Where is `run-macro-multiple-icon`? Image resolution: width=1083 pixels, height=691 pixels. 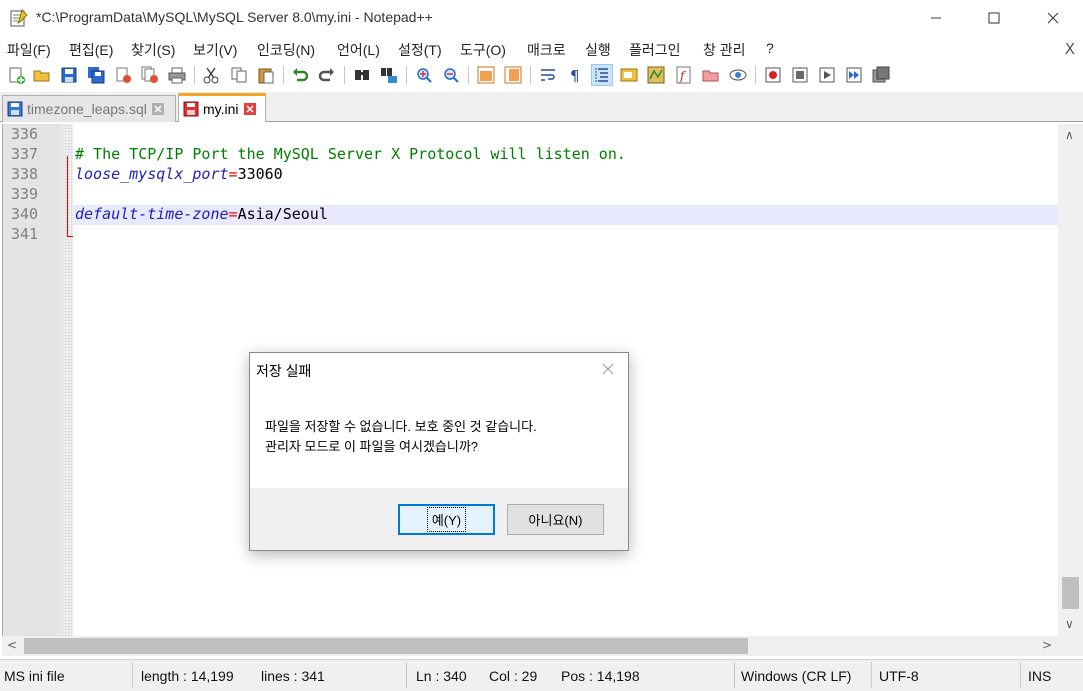
run-macro-multiple-icon is located at coordinates (854, 75).